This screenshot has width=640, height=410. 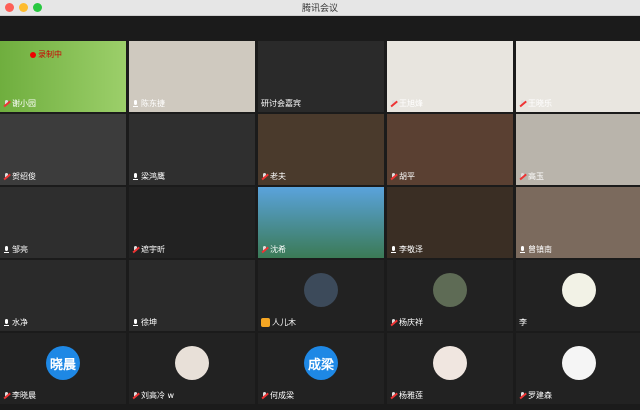 What do you see at coordinates (321, 149) in the screenshot?
I see `participant-tile: 老夫` at bounding box center [321, 149].